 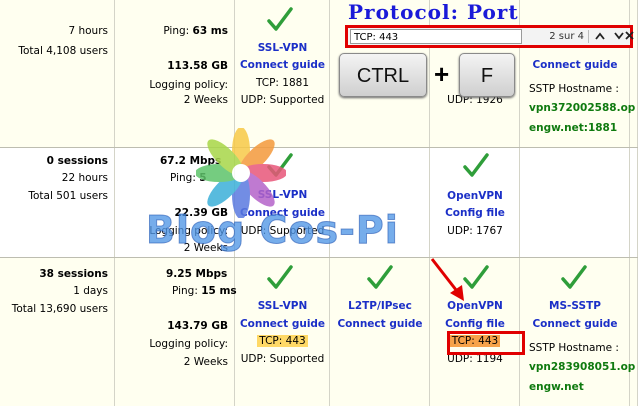 What do you see at coordinates (575, 306) in the screenshot?
I see `sstp-title: MS-SSTP` at bounding box center [575, 306].